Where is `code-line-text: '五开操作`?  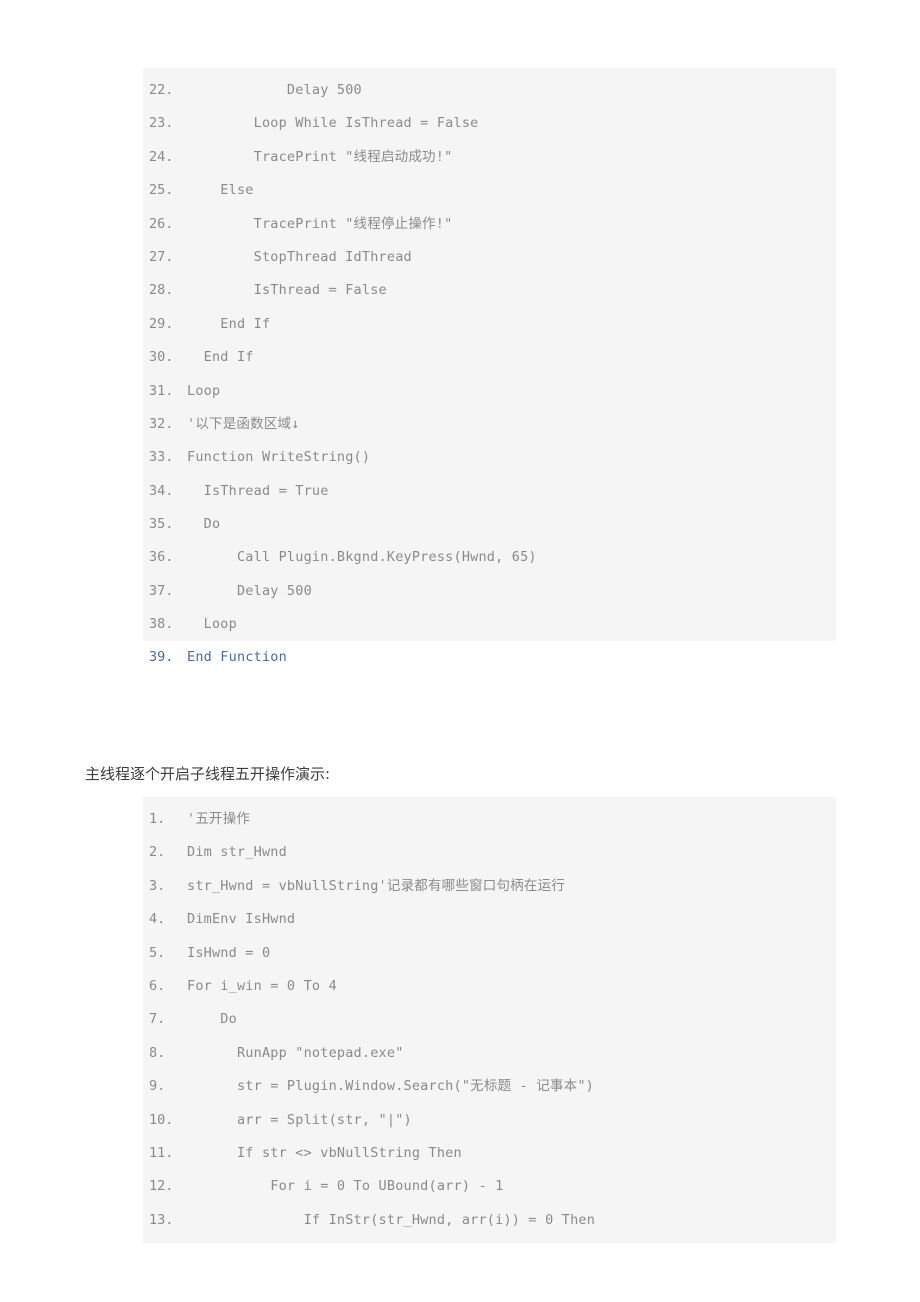
code-line-text: '五开操作 is located at coordinates (219, 819).